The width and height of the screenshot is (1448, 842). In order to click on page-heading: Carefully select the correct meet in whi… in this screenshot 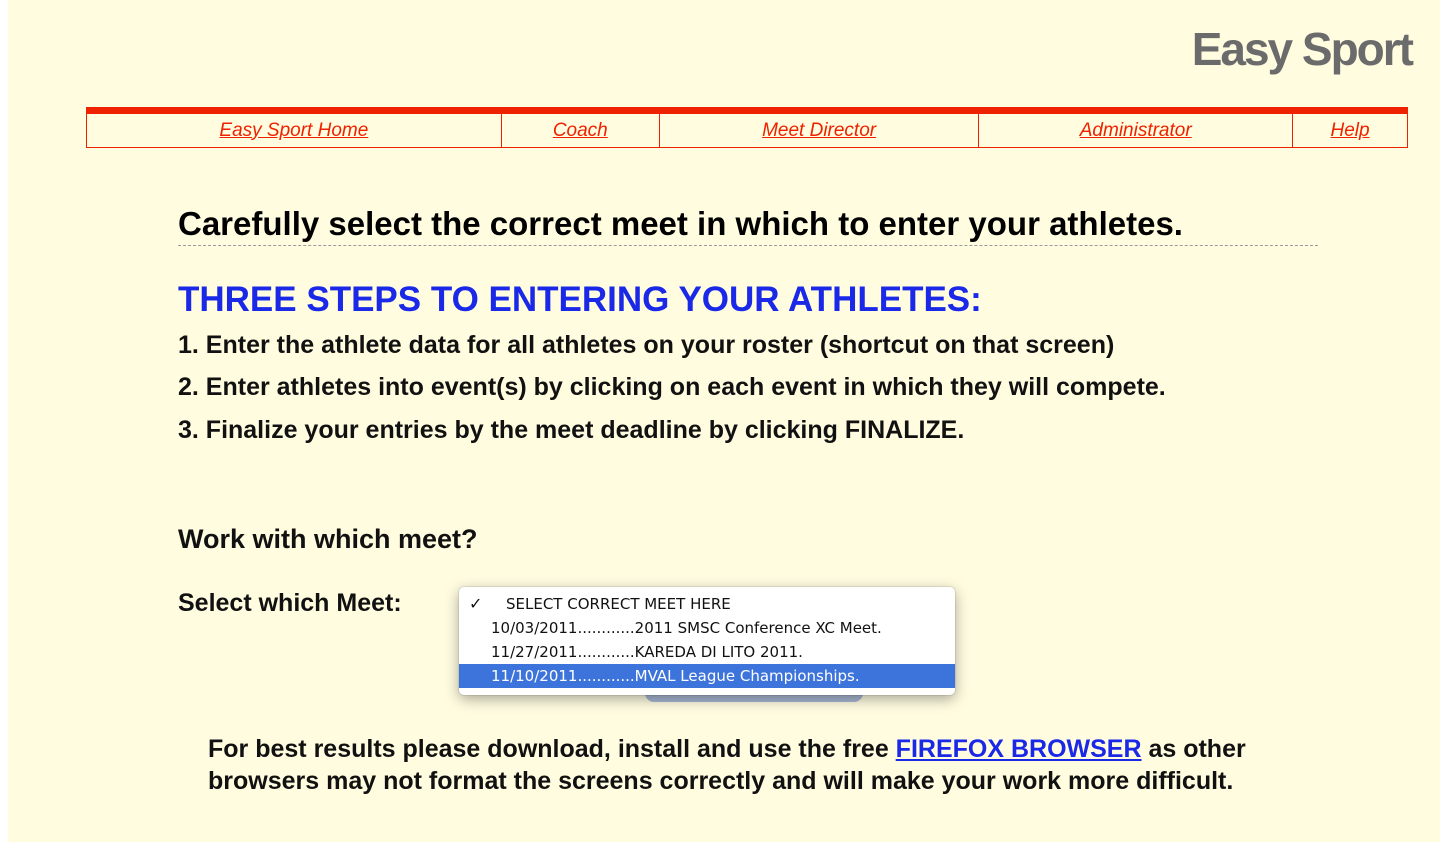, I will do `click(748, 225)`.